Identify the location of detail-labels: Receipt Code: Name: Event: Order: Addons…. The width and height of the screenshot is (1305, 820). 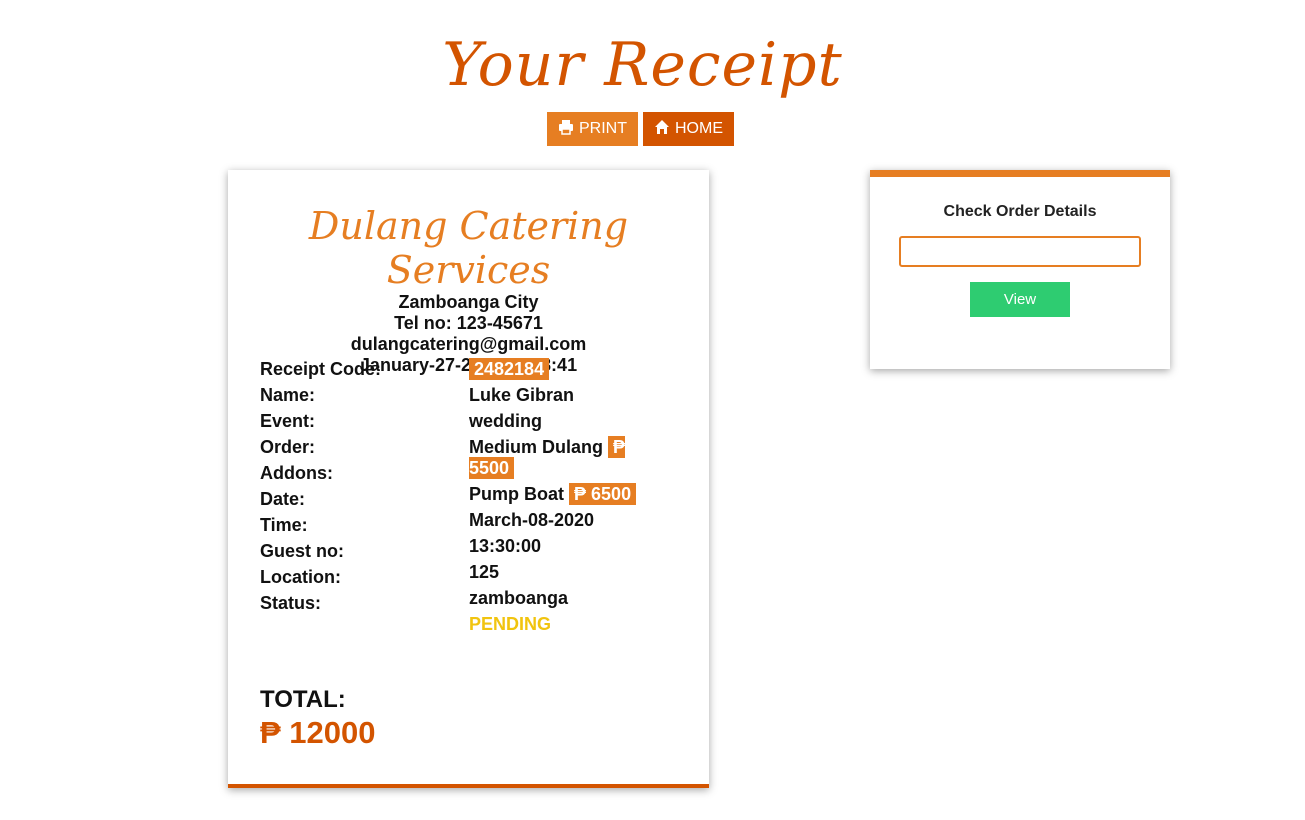
(360, 486).